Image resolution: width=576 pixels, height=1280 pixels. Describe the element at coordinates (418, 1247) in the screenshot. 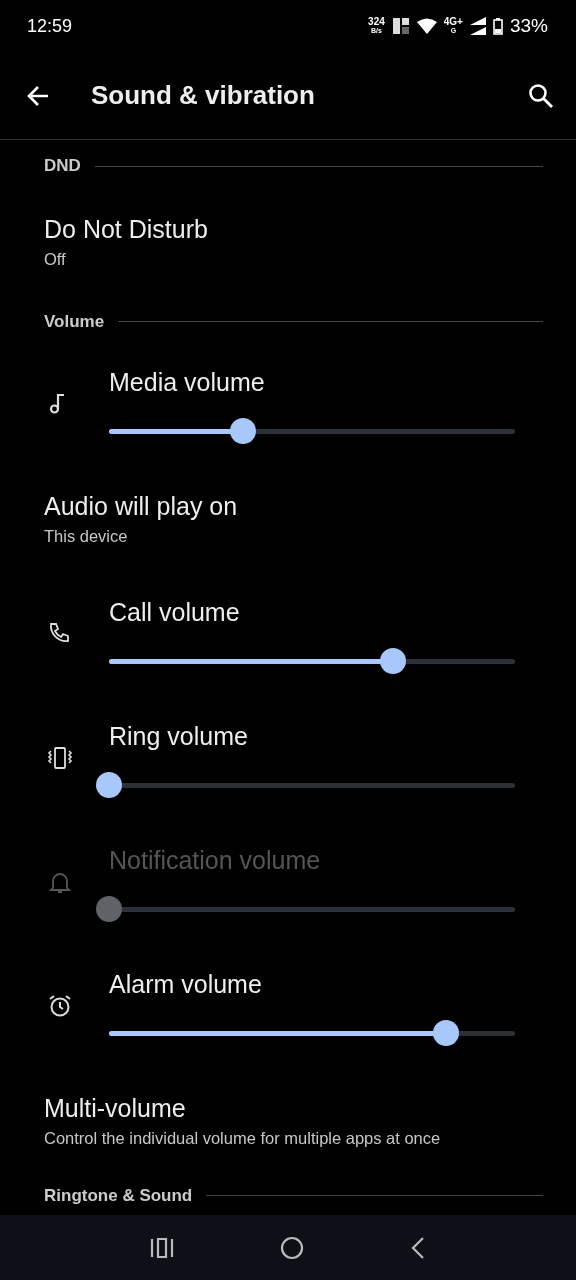

I see `back-icon` at that location.